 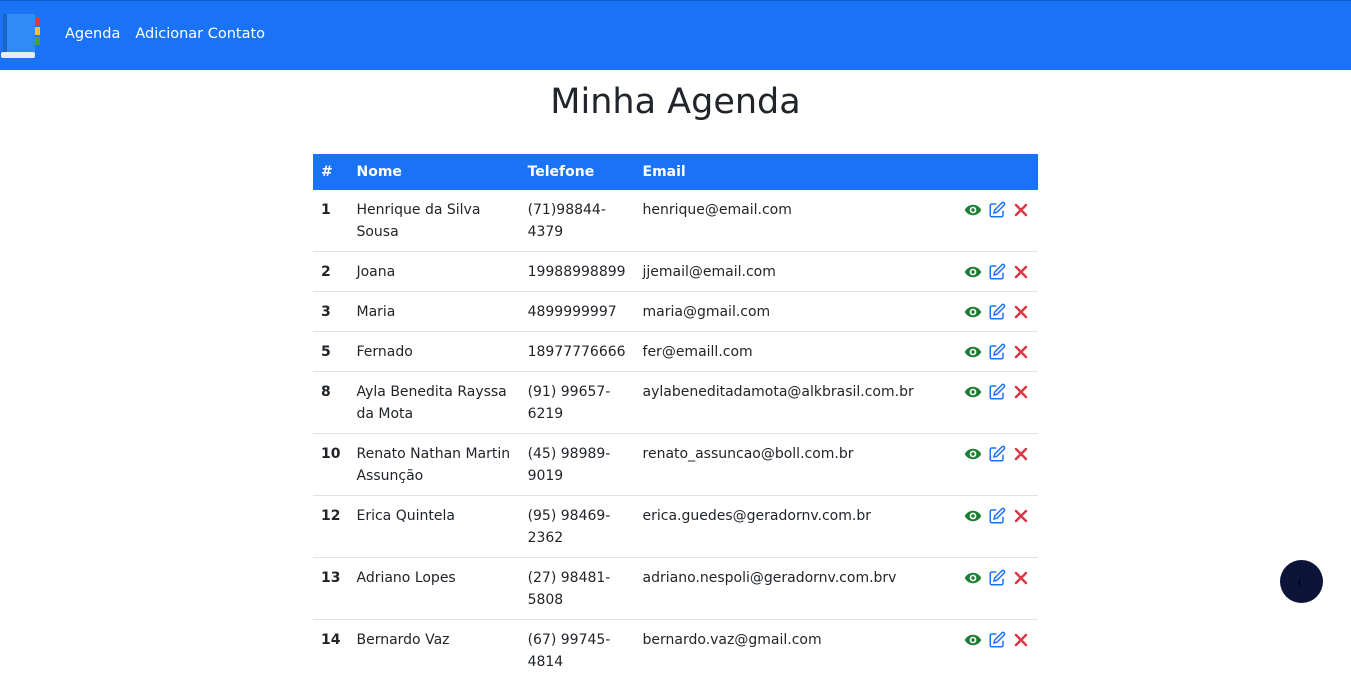 What do you see at coordinates (434, 588) in the screenshot?
I see `cell-name: Adriano Lopes` at bounding box center [434, 588].